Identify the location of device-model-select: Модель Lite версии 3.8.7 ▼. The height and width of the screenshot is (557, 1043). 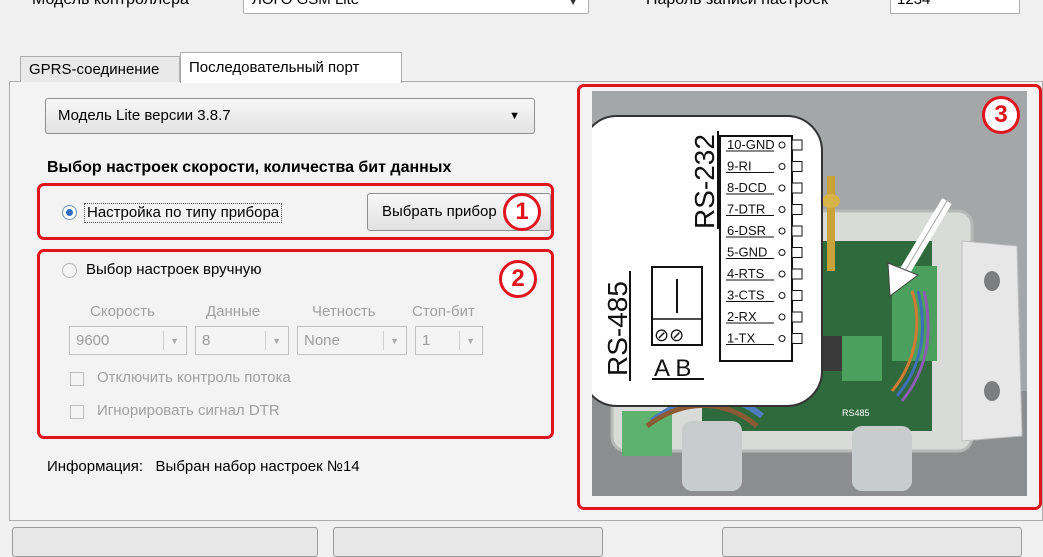
(290, 116).